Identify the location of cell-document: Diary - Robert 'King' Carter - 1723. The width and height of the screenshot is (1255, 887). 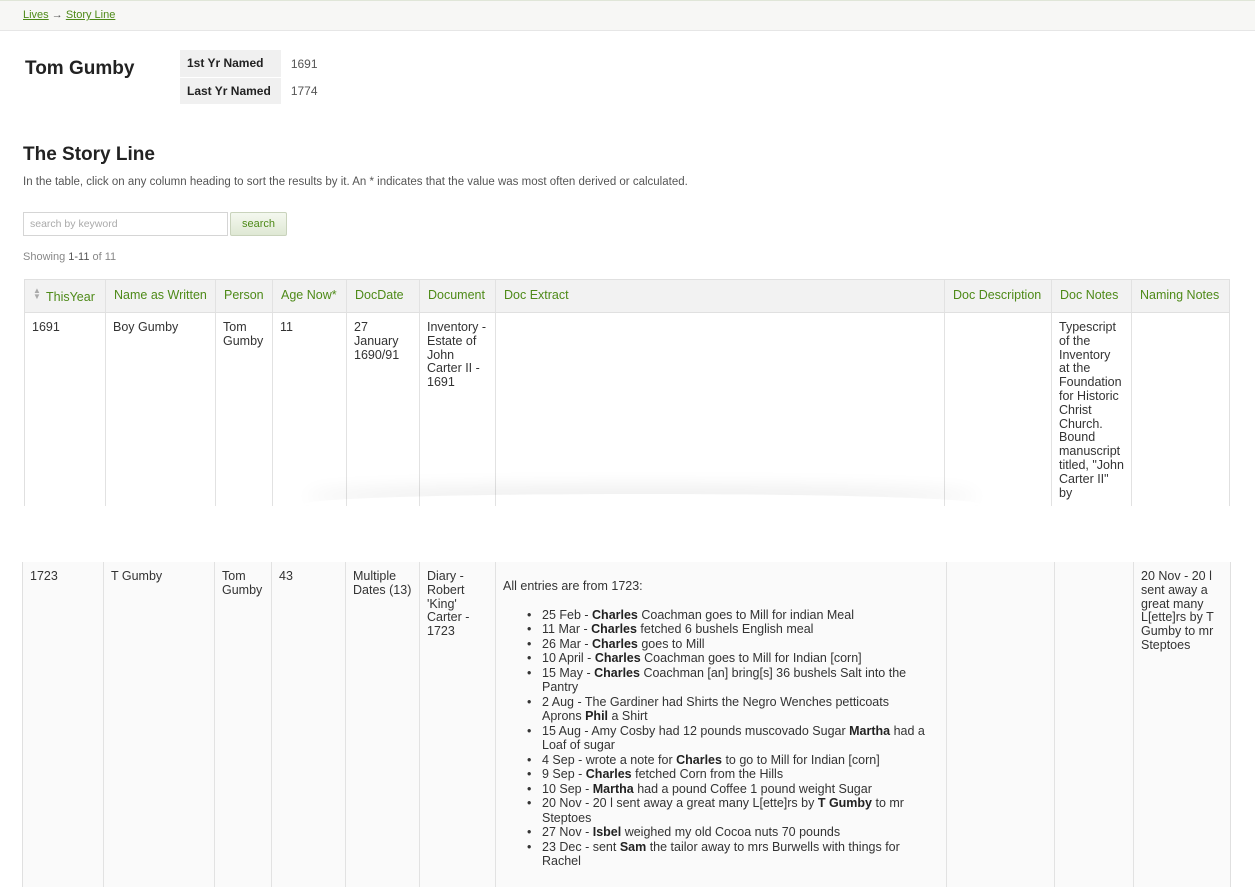
(458, 724).